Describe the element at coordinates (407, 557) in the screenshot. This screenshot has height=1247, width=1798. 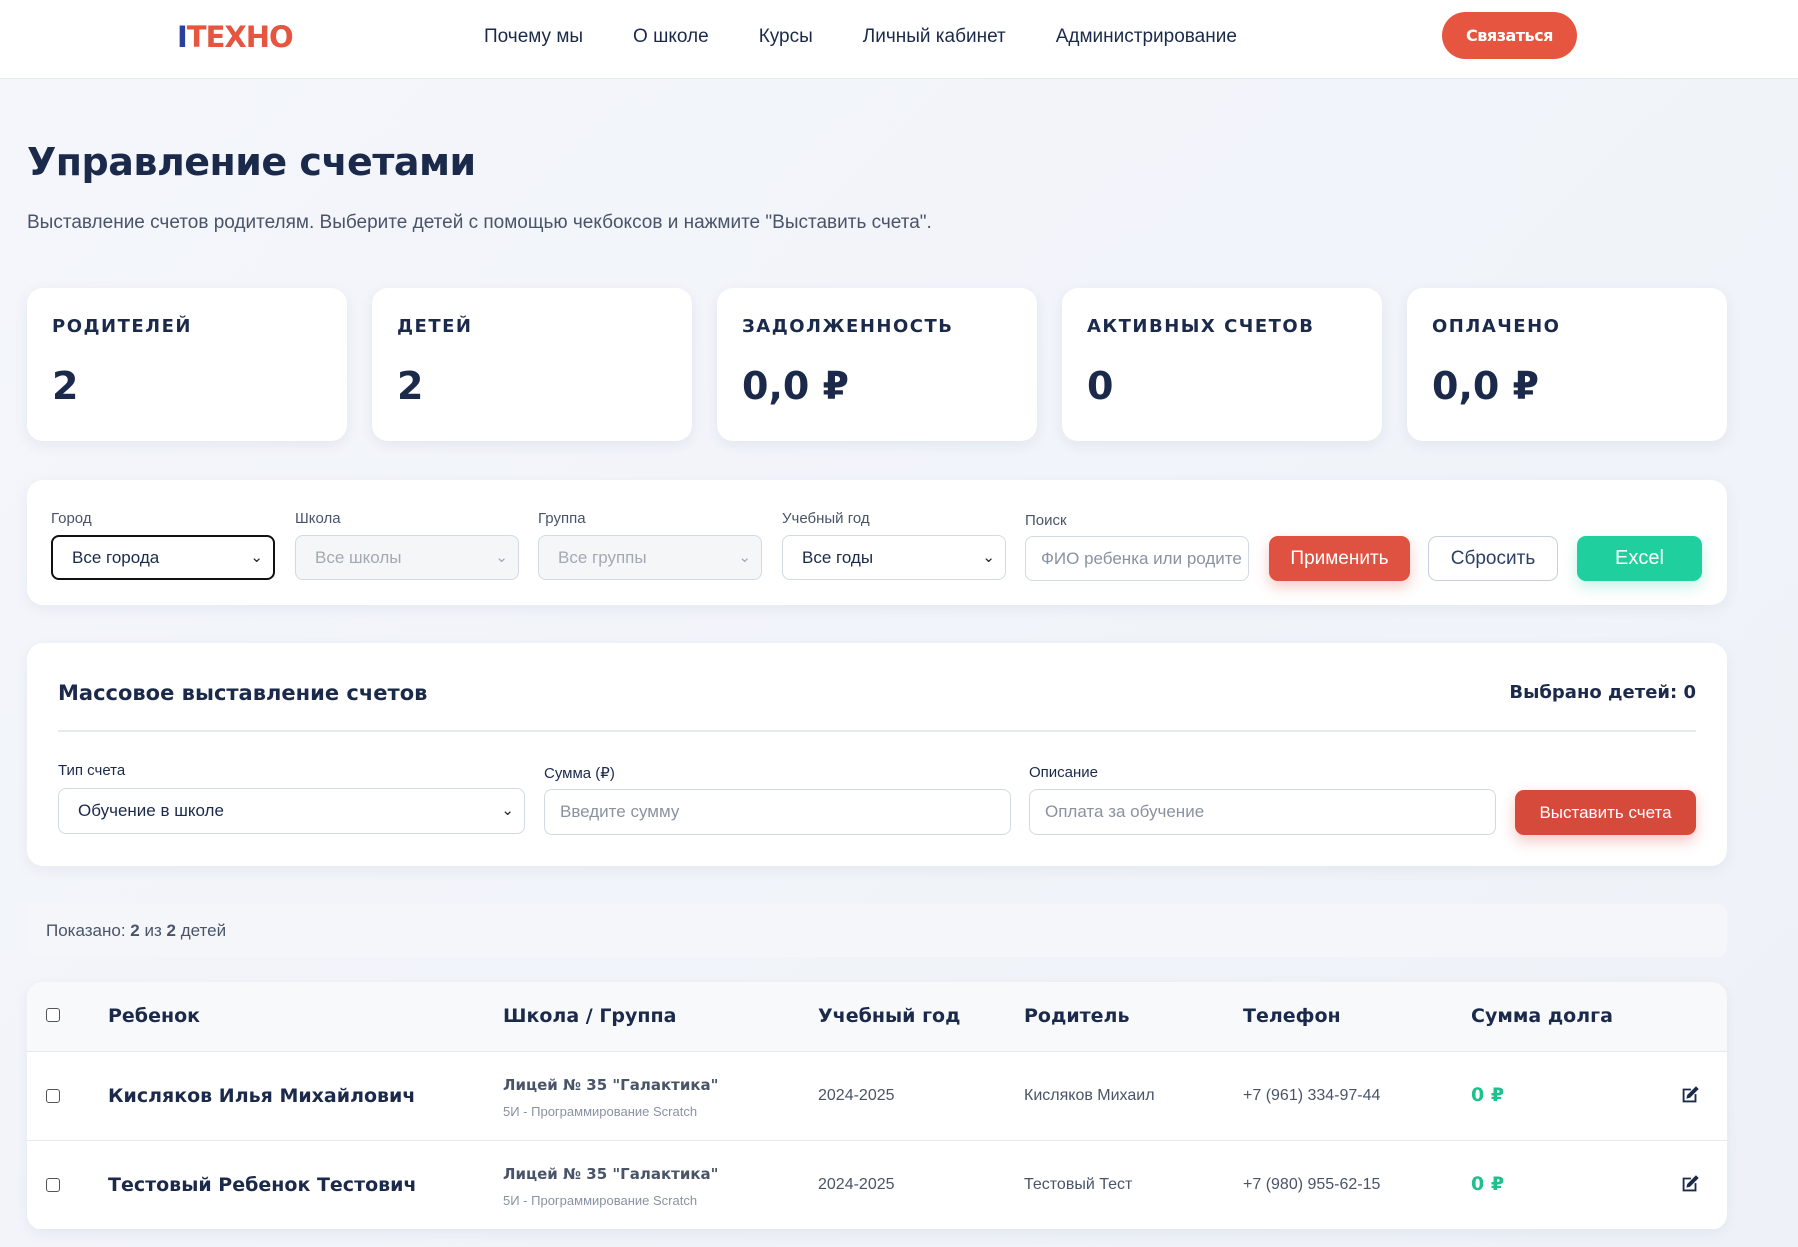
I see `school-select: Все школы ⌄` at that location.